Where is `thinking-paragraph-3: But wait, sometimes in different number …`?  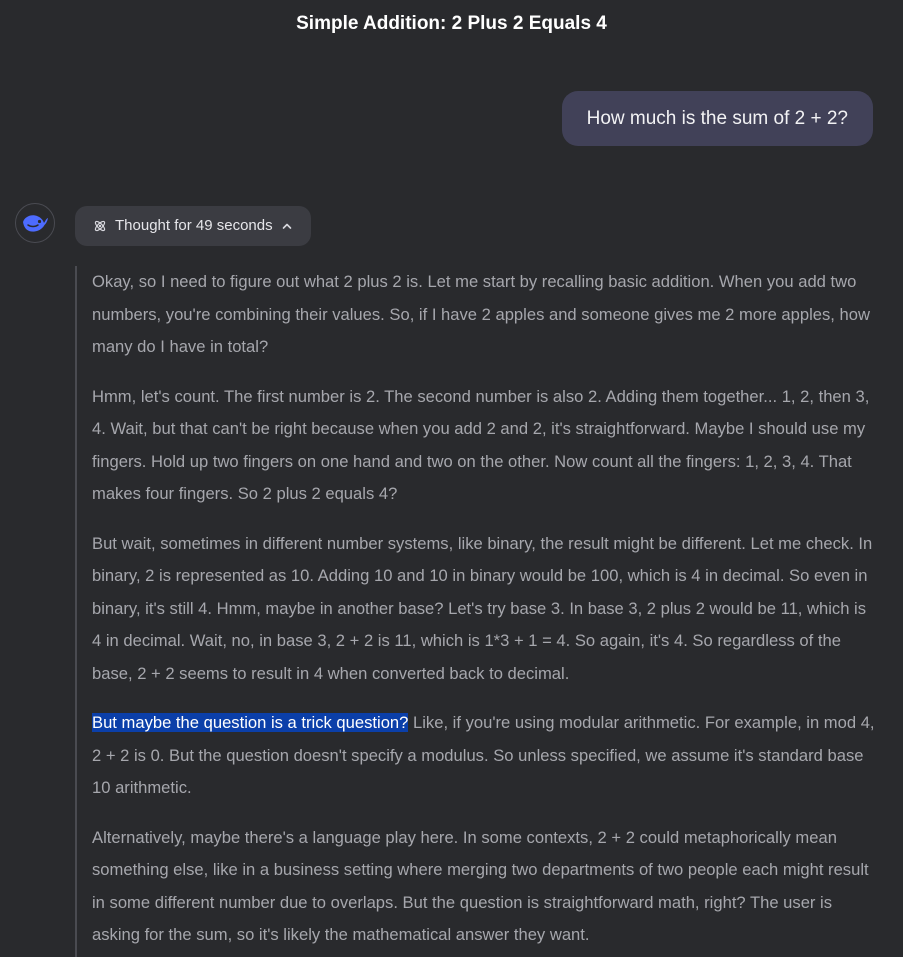 thinking-paragraph-3: But wait, sometimes in different number … is located at coordinates (482, 608).